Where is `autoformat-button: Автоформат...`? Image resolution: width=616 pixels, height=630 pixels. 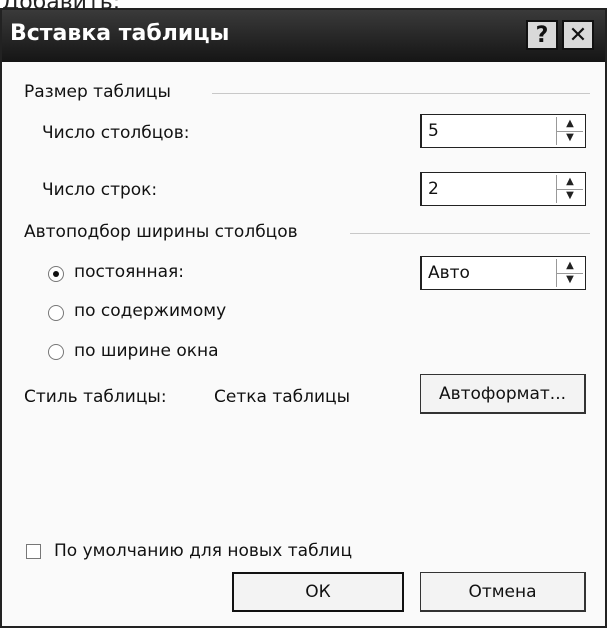
autoformat-button: Автоформат... is located at coordinates (503, 394).